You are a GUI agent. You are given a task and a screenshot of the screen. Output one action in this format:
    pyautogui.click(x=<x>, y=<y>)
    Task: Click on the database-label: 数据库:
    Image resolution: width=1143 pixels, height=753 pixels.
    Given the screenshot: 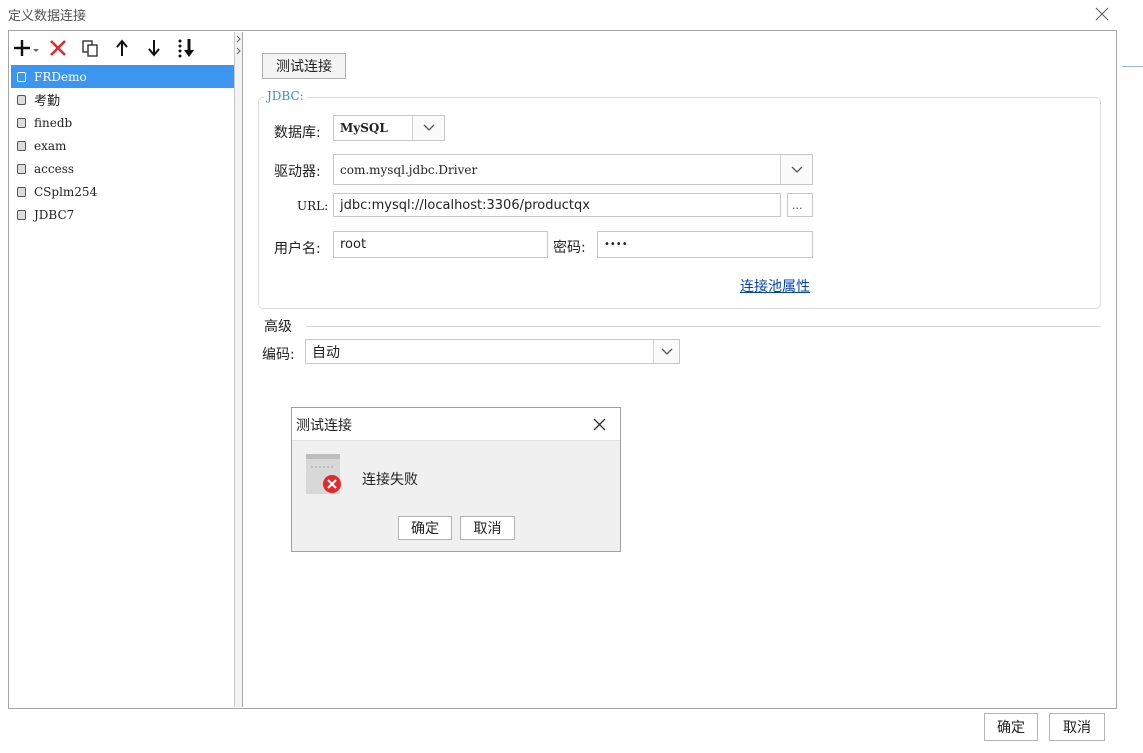 What is the action you would take?
    pyautogui.click(x=297, y=133)
    